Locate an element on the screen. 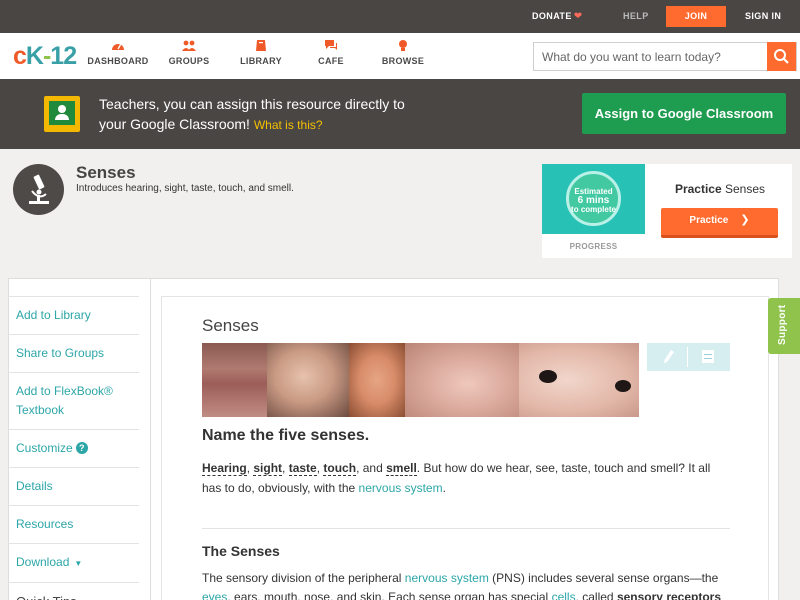 The height and width of the screenshot is (600, 800). ck12-logo: cK-12 is located at coordinates (45, 56).